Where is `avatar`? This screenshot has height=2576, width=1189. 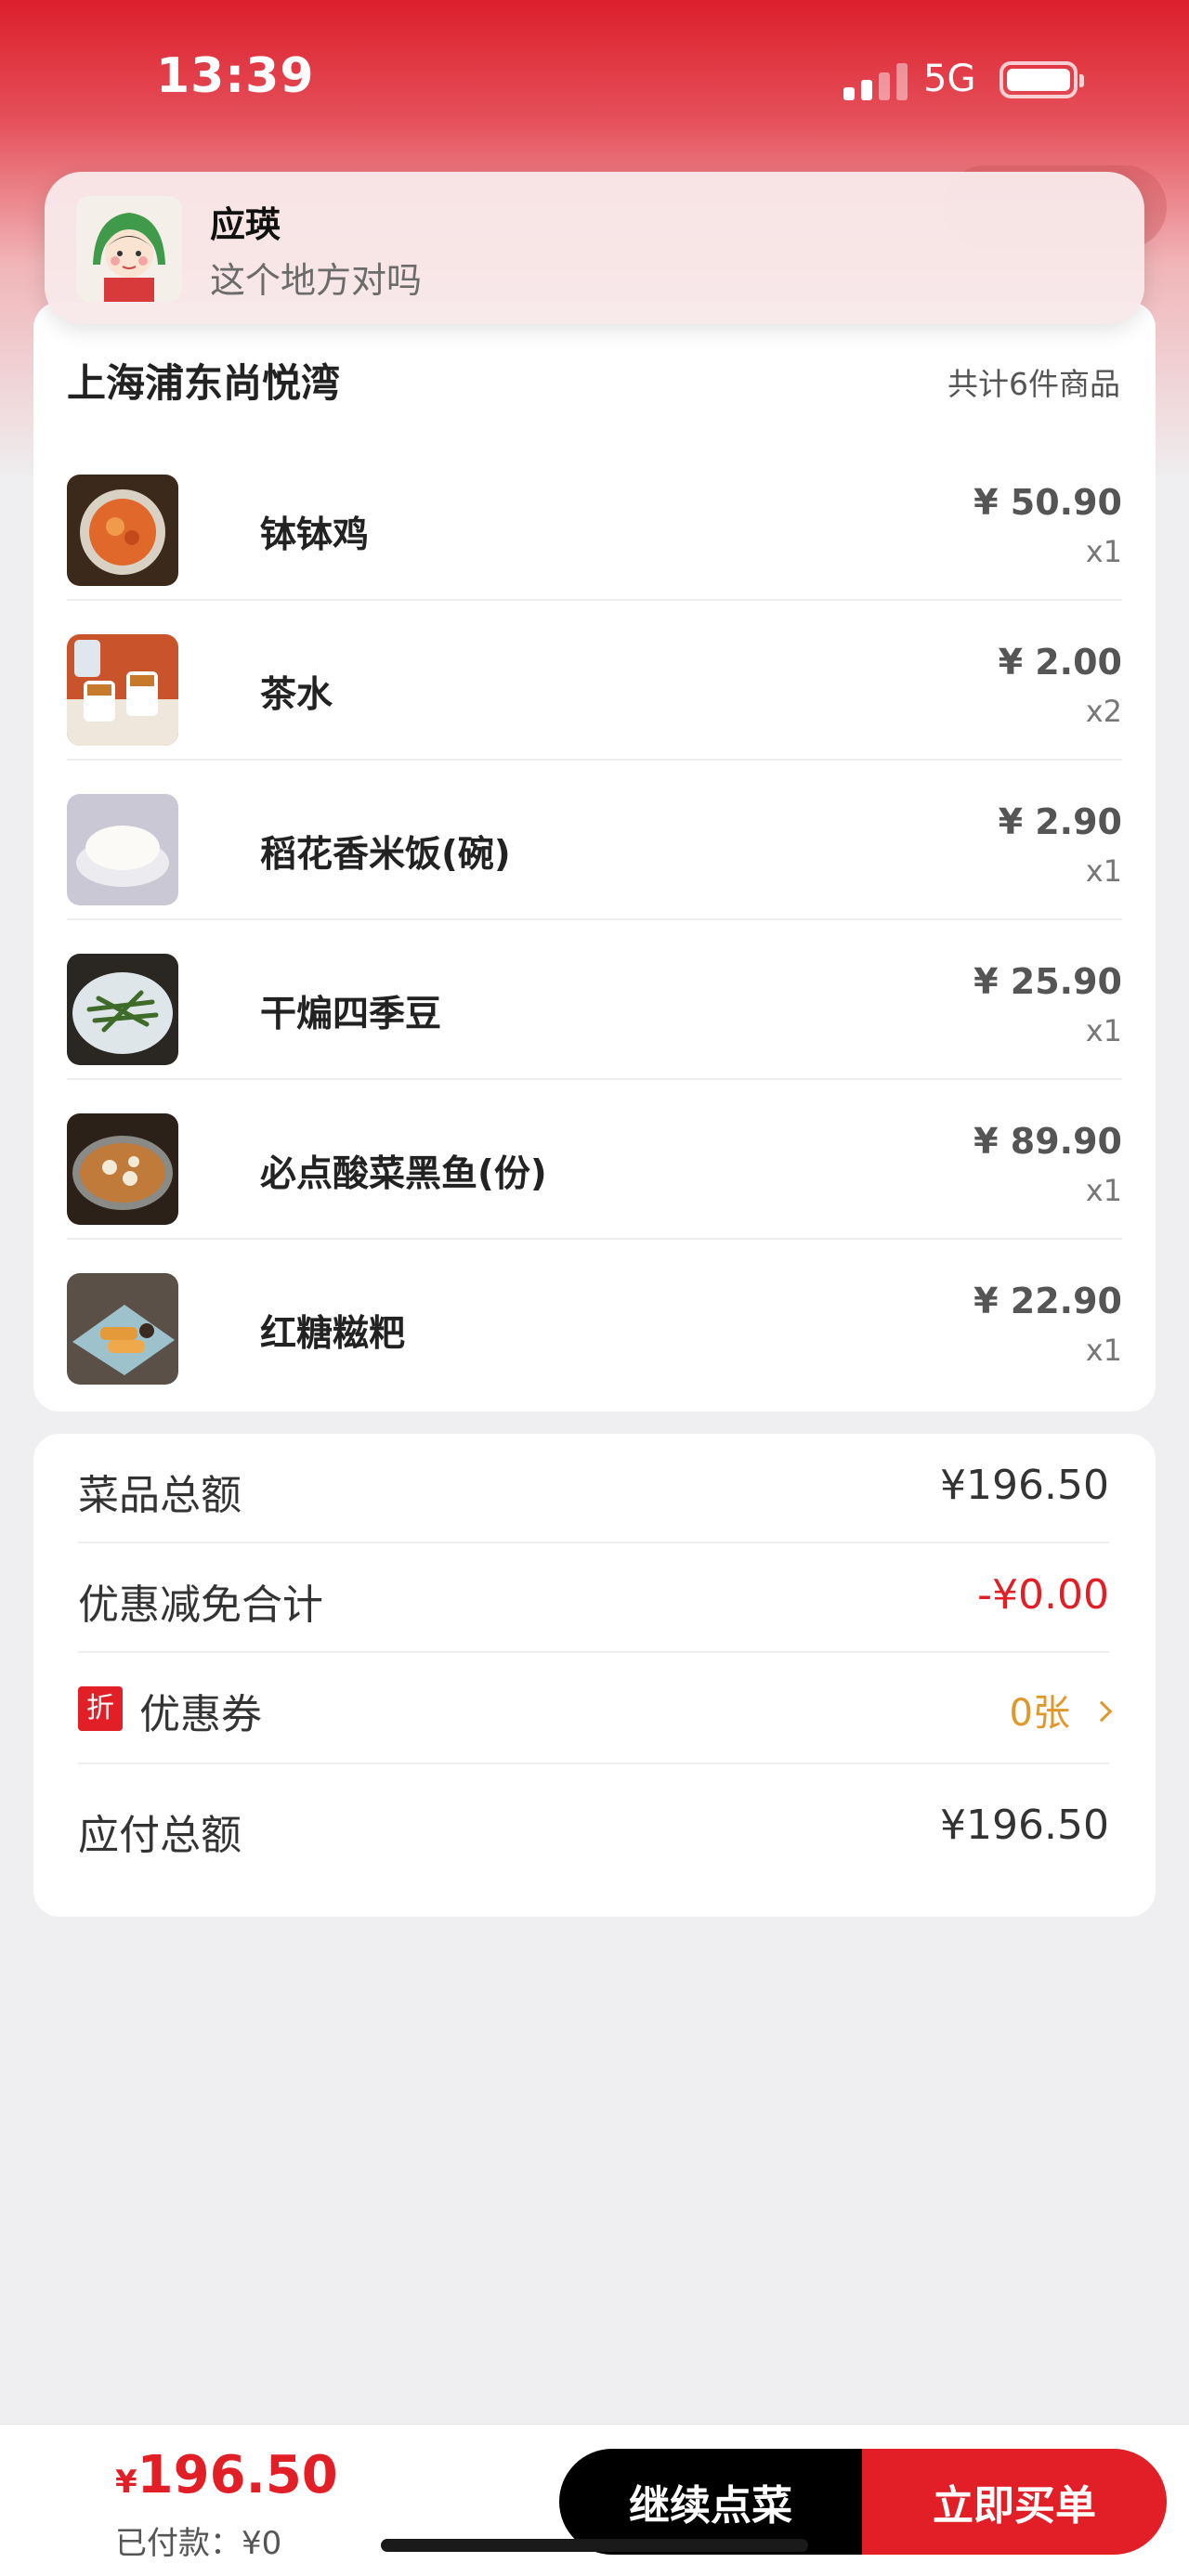 avatar is located at coordinates (129, 249).